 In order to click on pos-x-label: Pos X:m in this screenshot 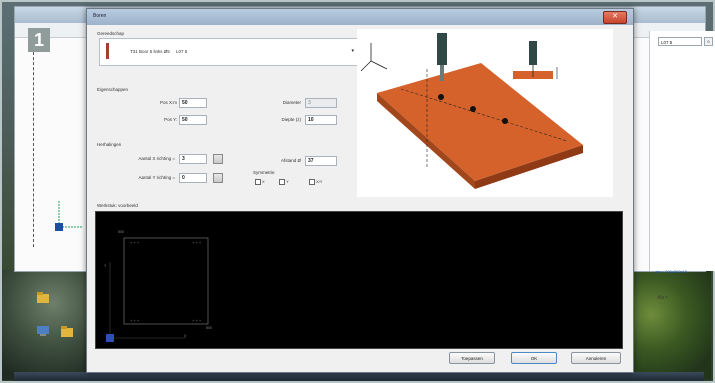, I will do `click(168, 102)`.